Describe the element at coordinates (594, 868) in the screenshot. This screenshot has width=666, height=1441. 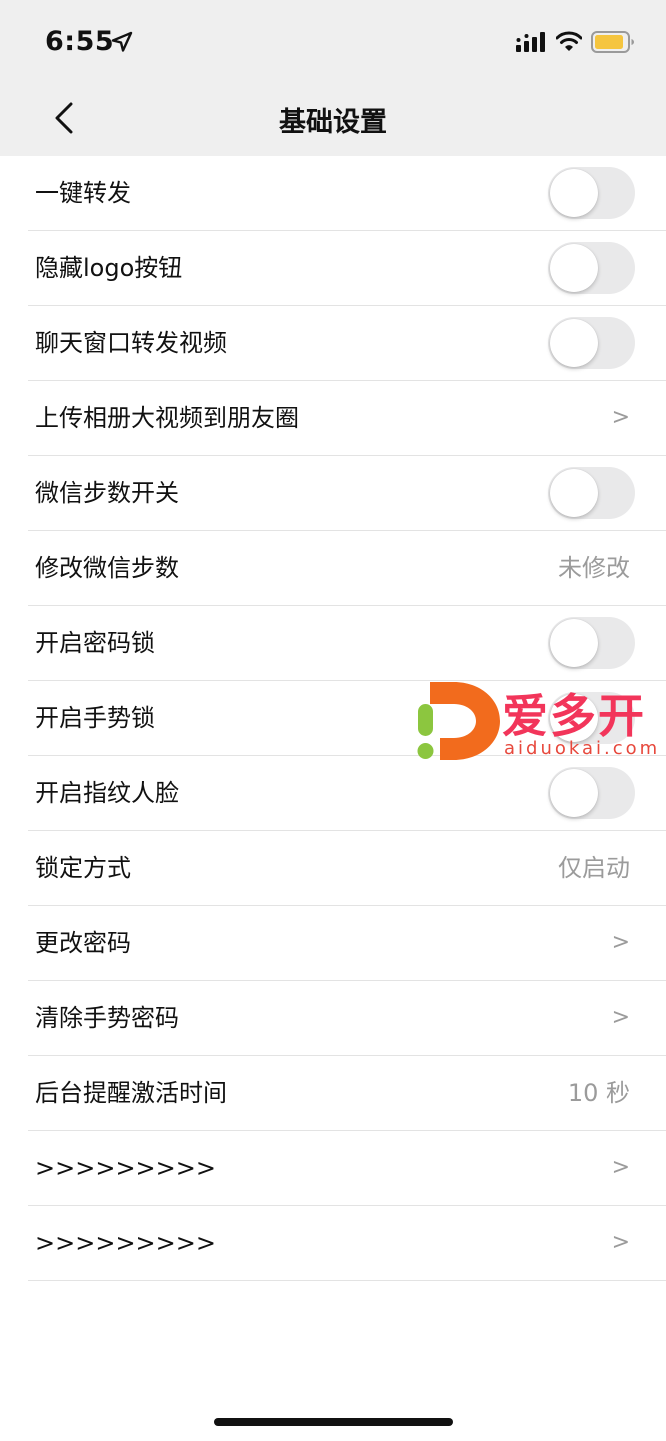
I see `settings-row-value: 仅启动` at that location.